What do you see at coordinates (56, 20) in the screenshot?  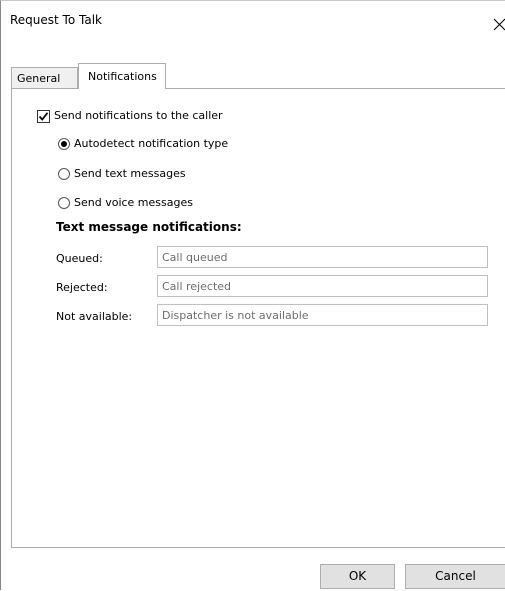 I see `window-title: Request To Talk` at bounding box center [56, 20].